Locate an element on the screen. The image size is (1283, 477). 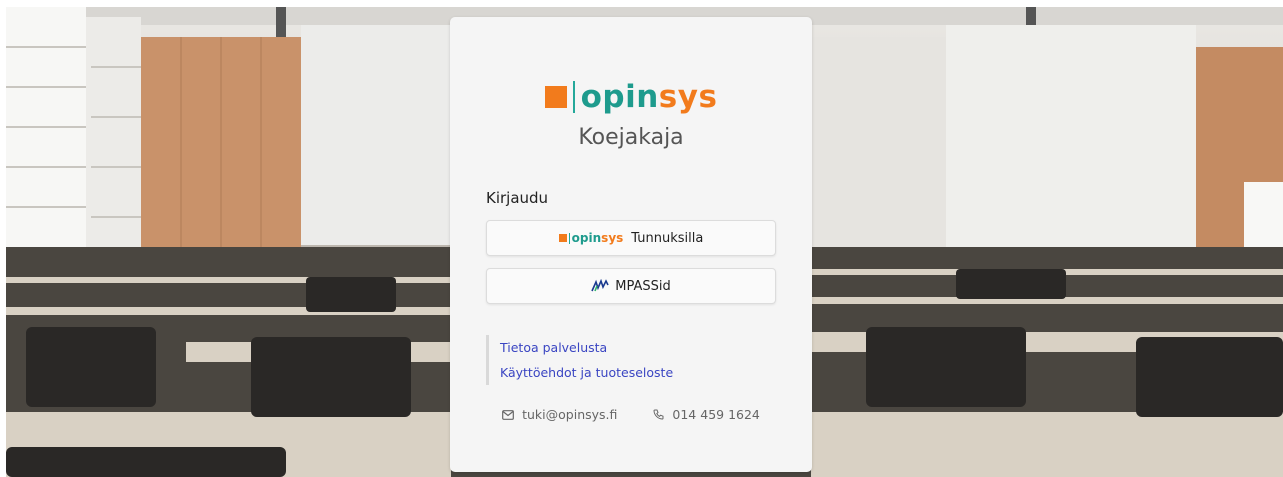
logo-wordmark: opinsys is located at coordinates (649, 97).